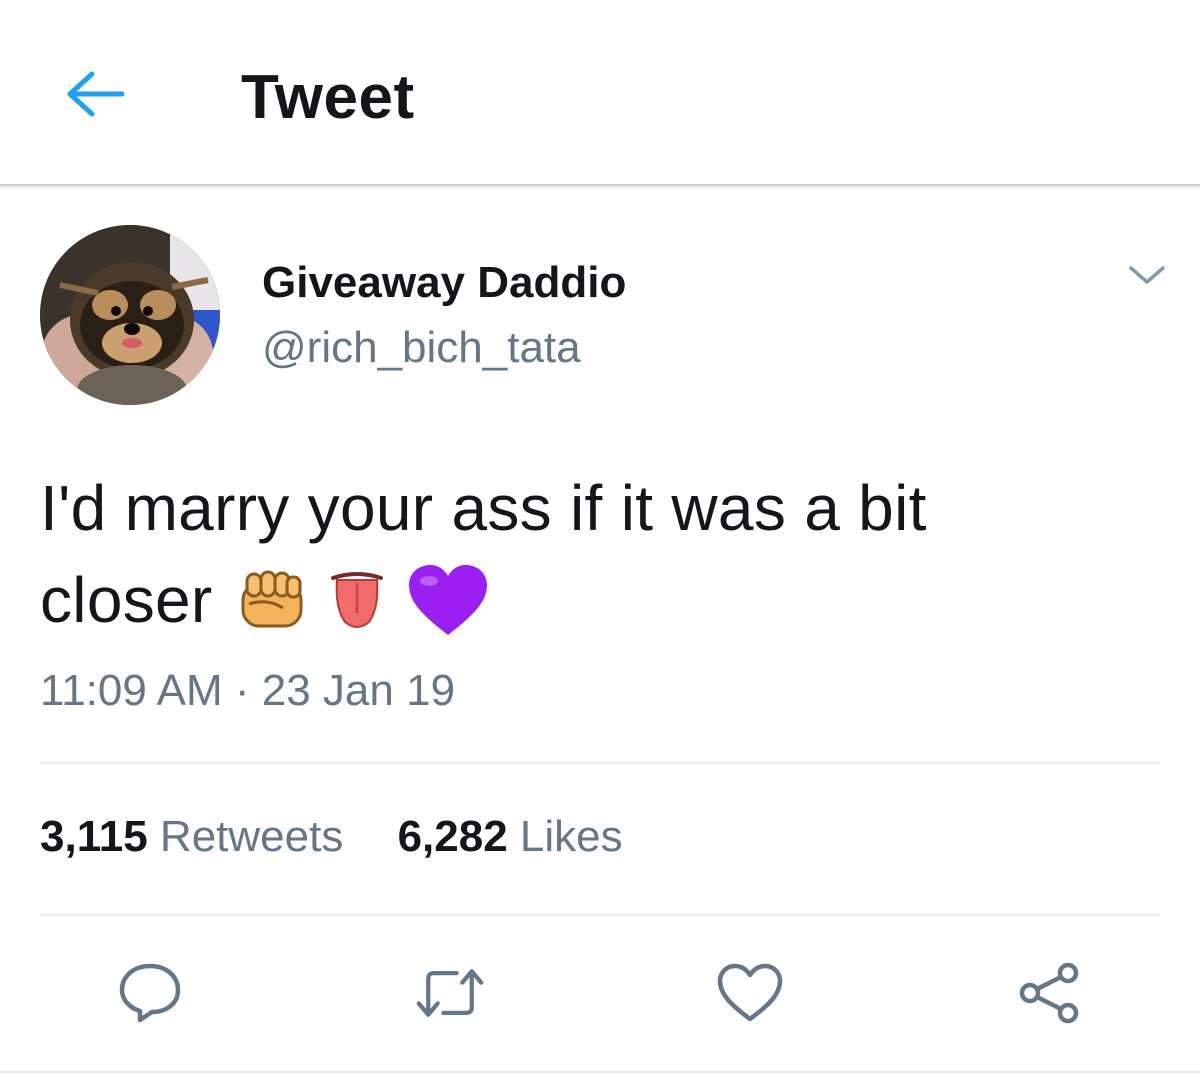 Image resolution: width=1200 pixels, height=1079 pixels. Describe the element at coordinates (483, 508) in the screenshot. I see `tweet-text-line: I'd marry your ass if it was a bit` at that location.